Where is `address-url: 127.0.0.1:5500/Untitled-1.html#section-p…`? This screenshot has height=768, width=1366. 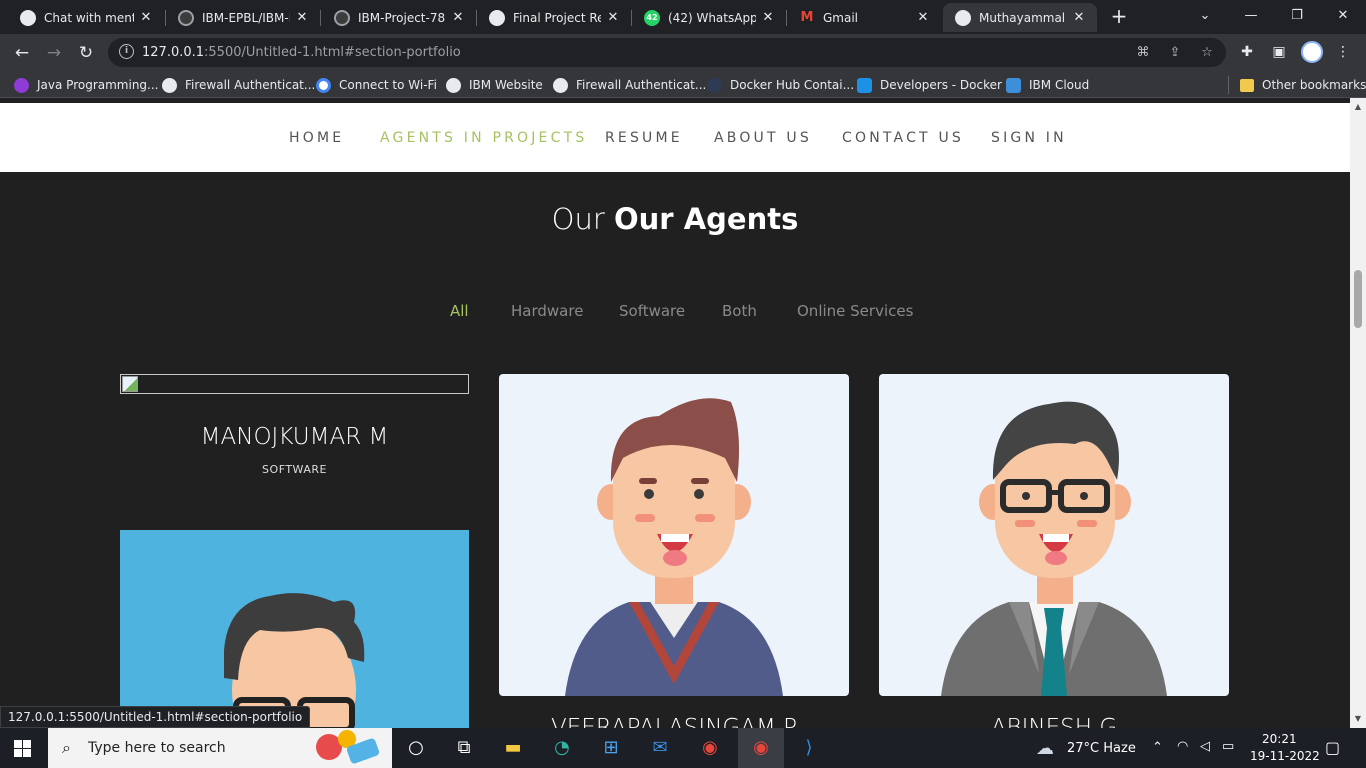
address-url: 127.0.0.1:5500/Untitled-1.html#section-p… is located at coordinates (301, 52).